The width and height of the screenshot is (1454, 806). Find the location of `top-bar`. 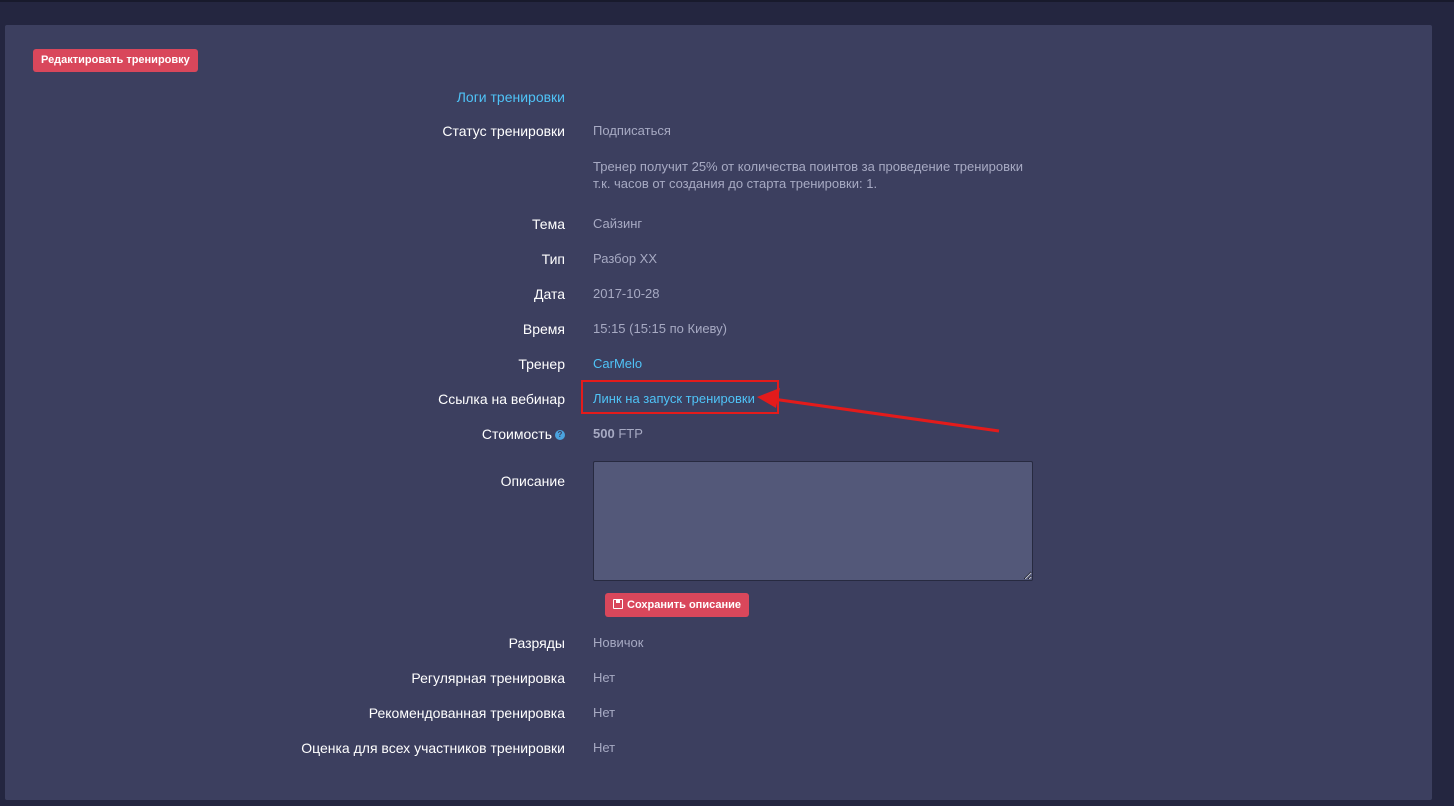

top-bar is located at coordinates (727, 1).